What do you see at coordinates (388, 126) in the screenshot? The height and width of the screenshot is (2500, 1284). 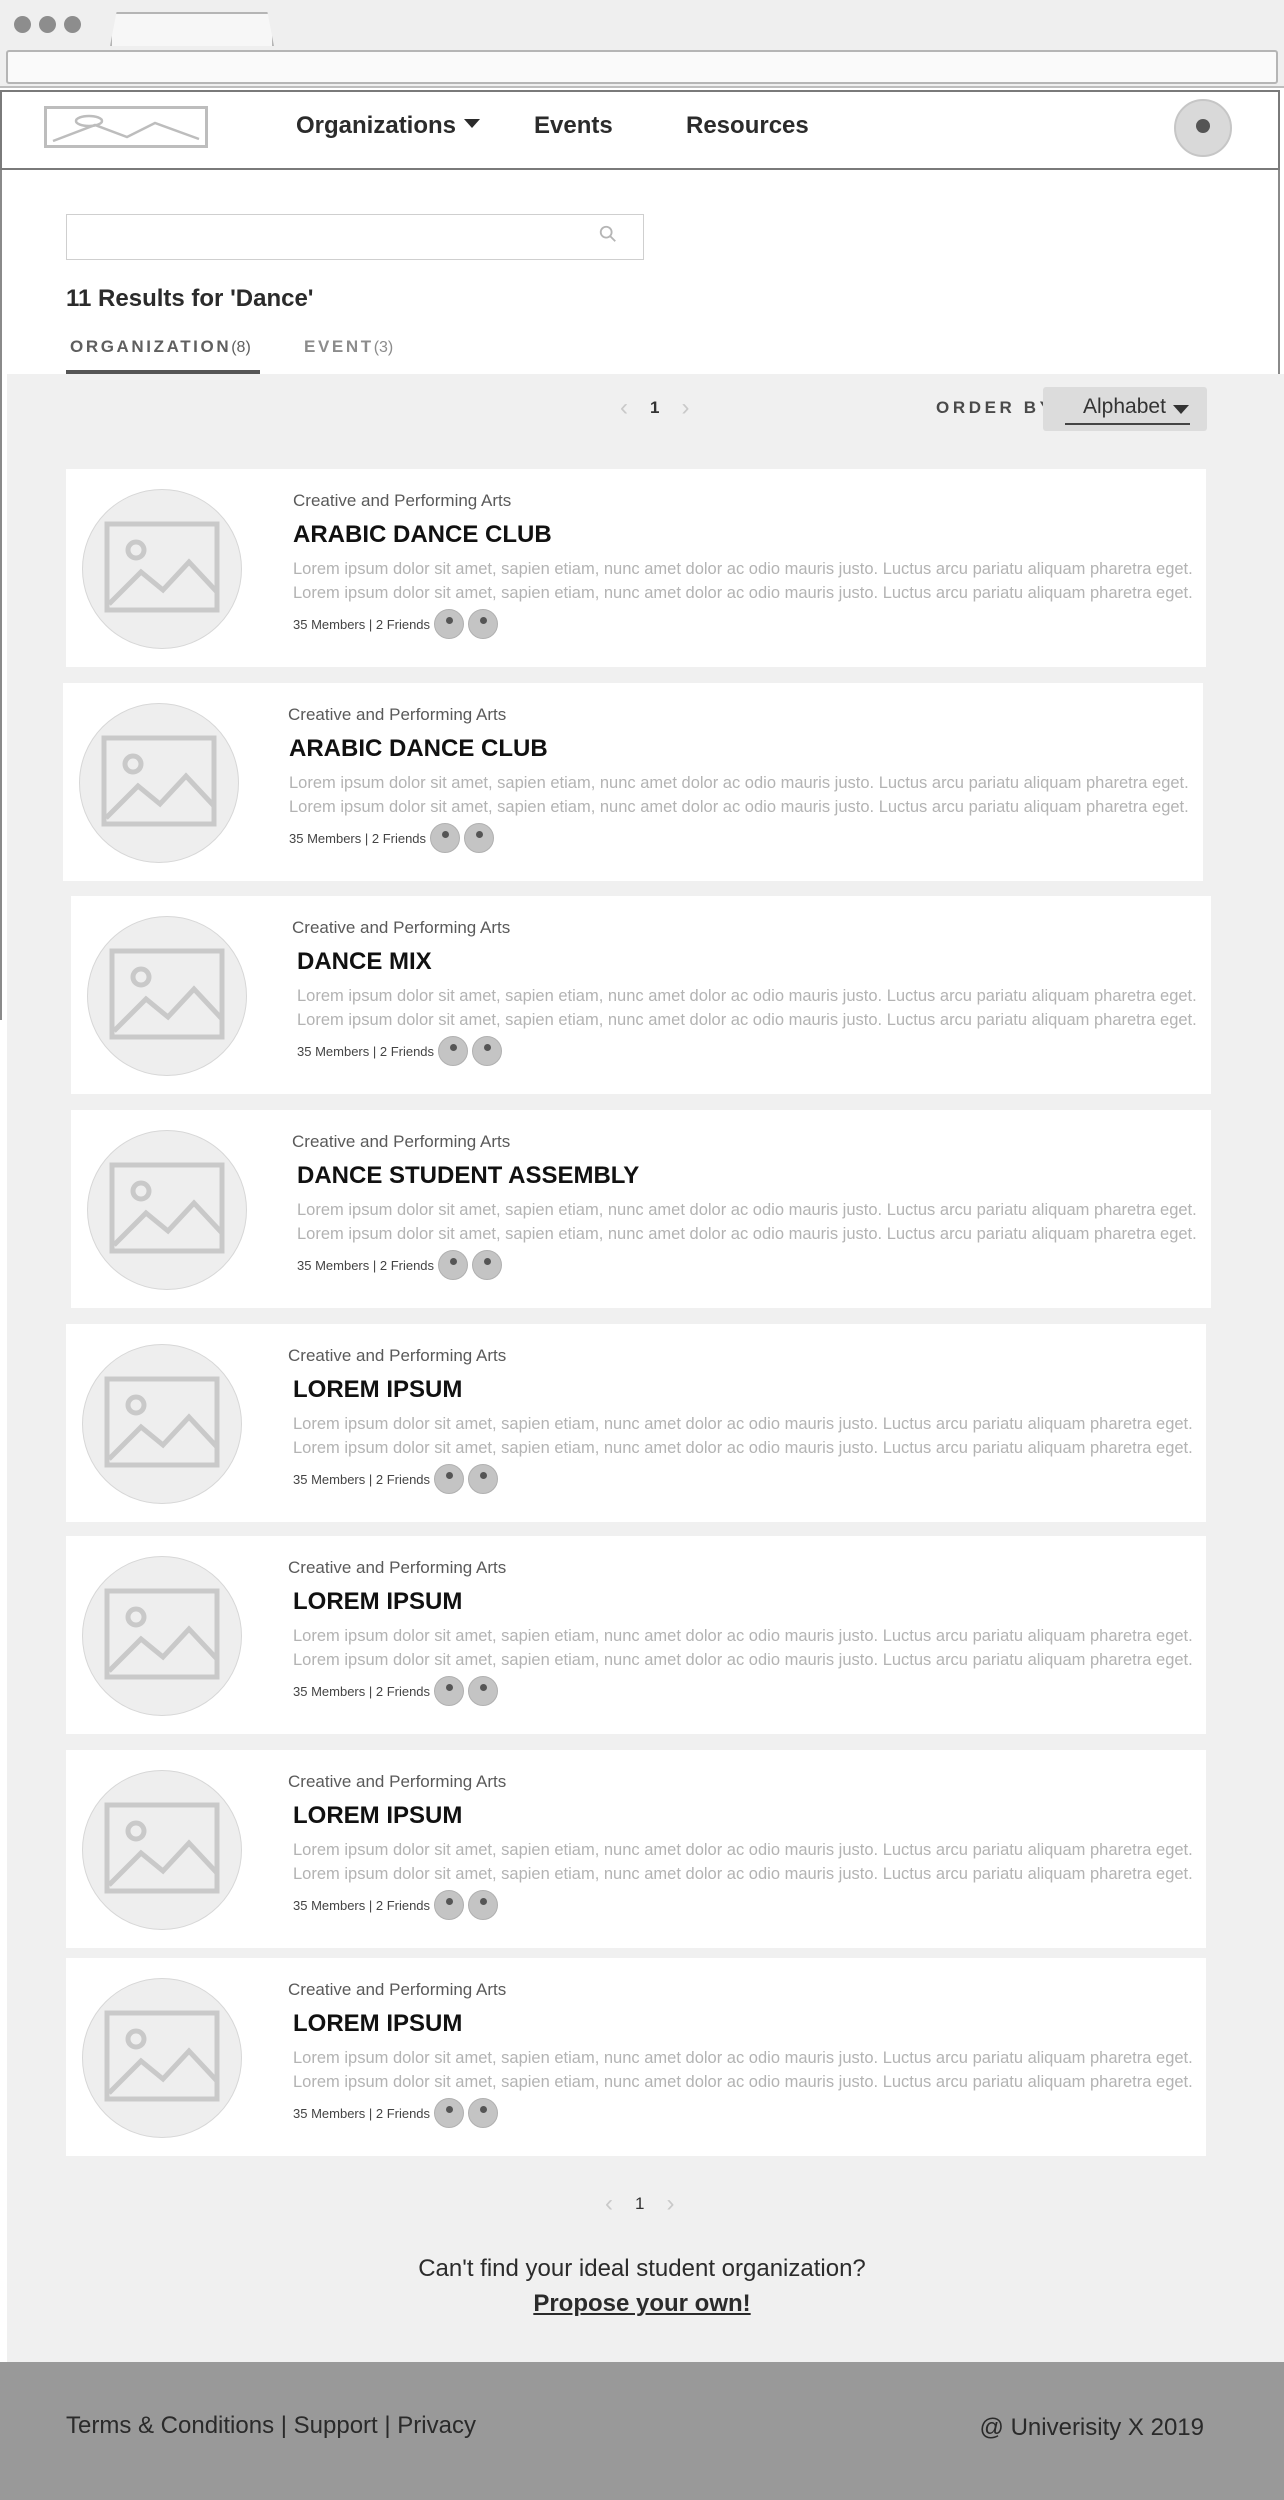 I see `nav-organizations: Organizations` at bounding box center [388, 126].